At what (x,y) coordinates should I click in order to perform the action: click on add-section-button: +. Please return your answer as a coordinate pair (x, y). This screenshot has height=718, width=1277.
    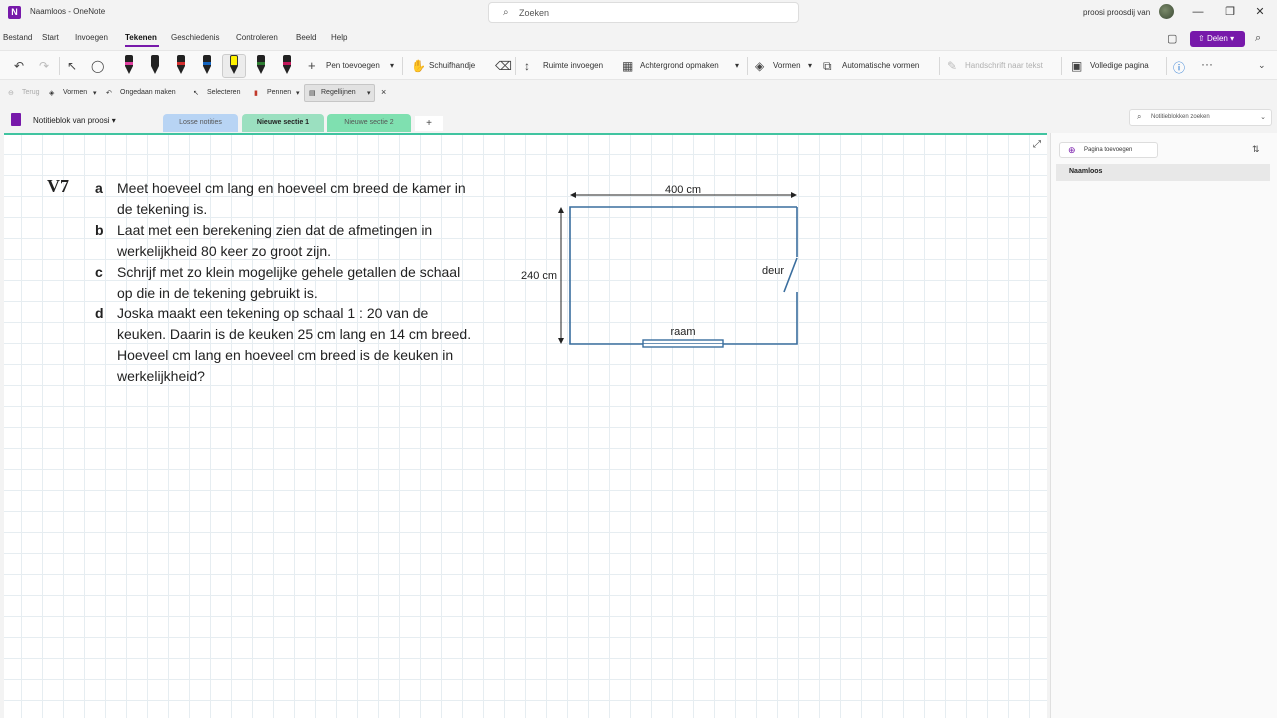
    Looking at the image, I should click on (429, 123).